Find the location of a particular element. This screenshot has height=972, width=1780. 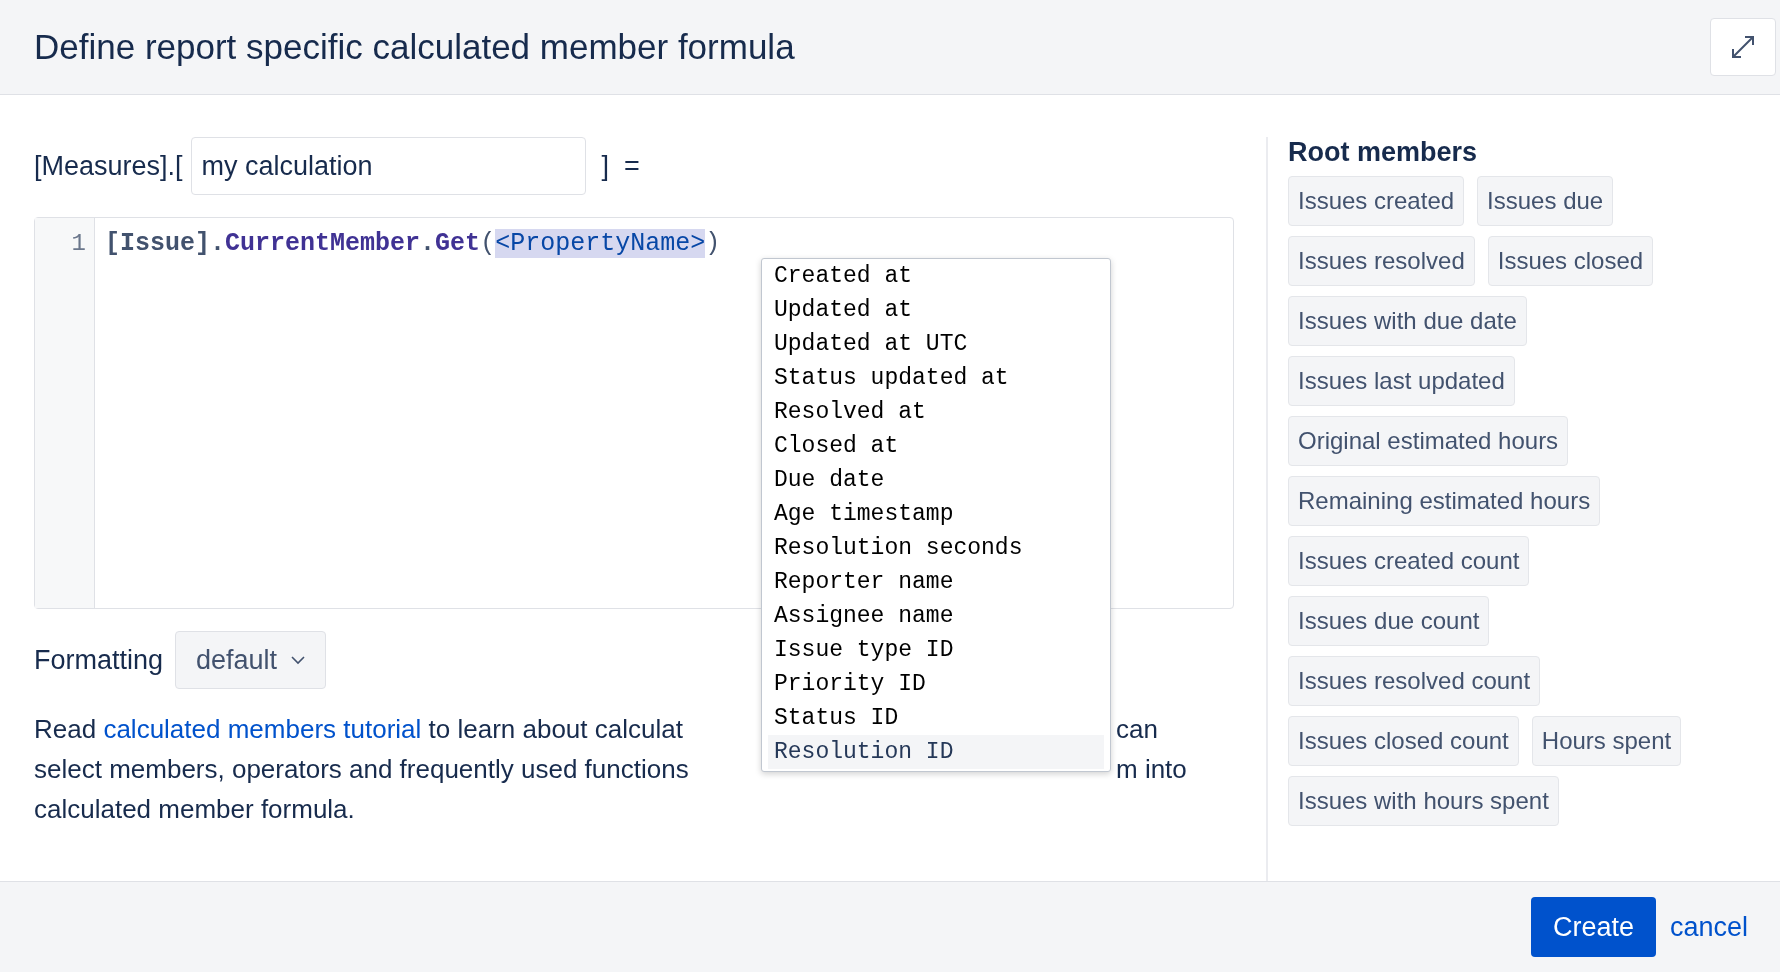

help-text: can is located at coordinates (1137, 729).